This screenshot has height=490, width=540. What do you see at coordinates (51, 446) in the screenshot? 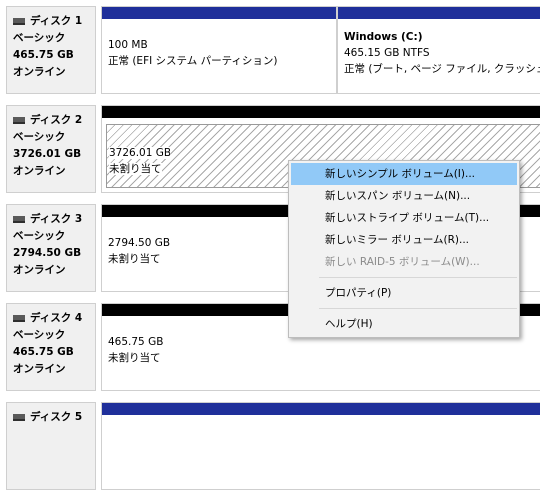
I see `disk-label-5: ディスク 5` at bounding box center [51, 446].